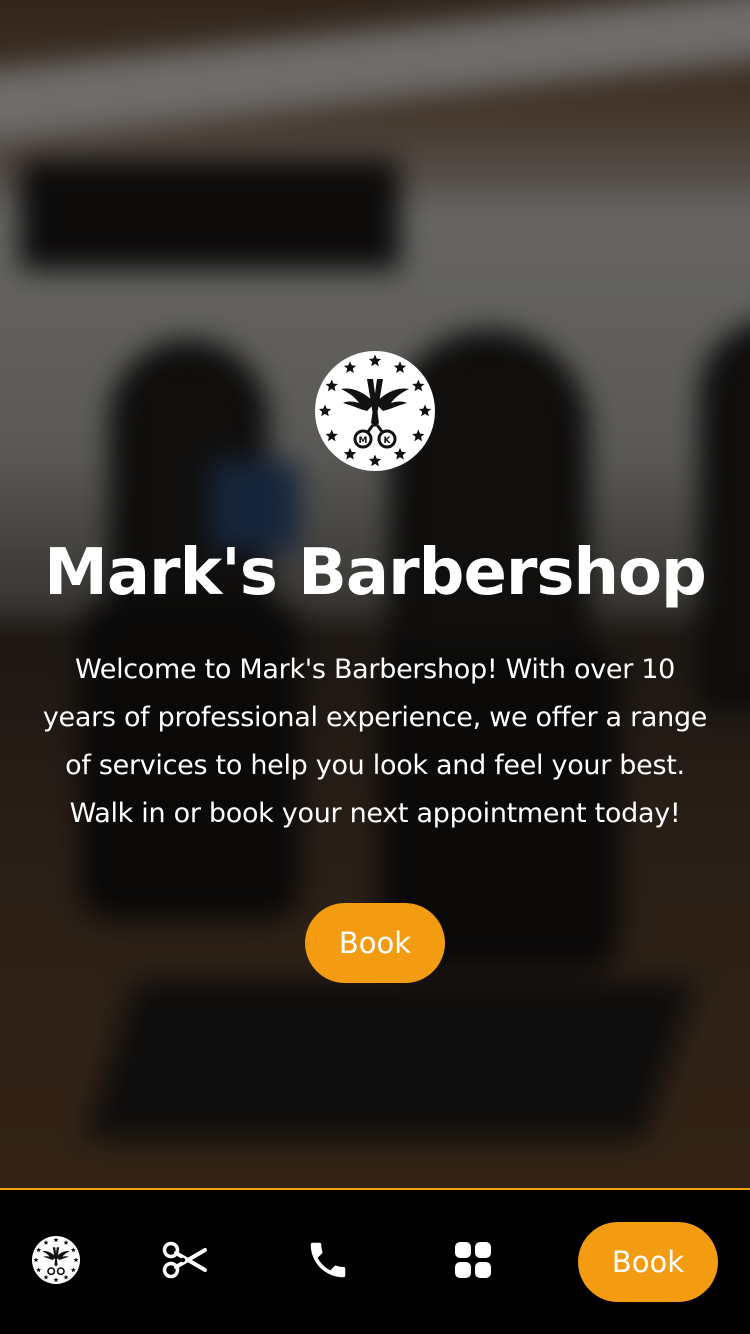  I want to click on logo-icon, so click(56, 1260).